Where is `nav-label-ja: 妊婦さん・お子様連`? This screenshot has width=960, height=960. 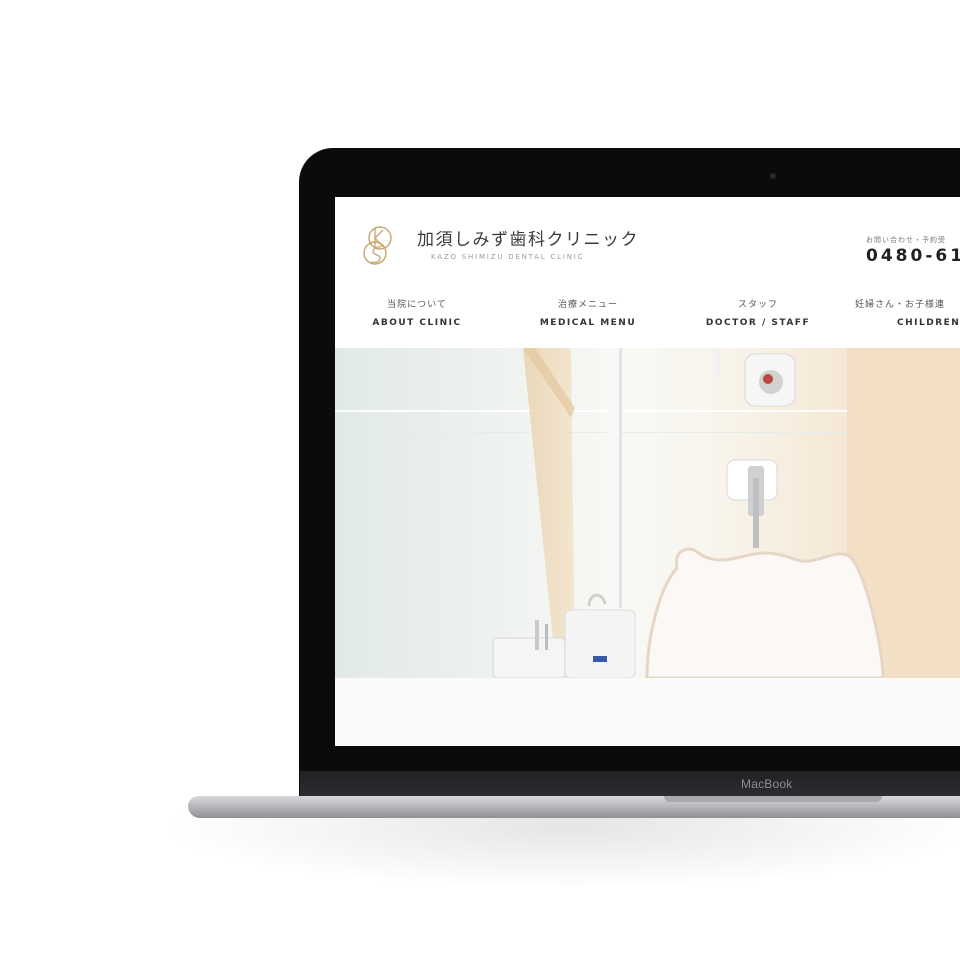
nav-label-ja: 妊婦さん・お子様連 is located at coordinates (900, 305).